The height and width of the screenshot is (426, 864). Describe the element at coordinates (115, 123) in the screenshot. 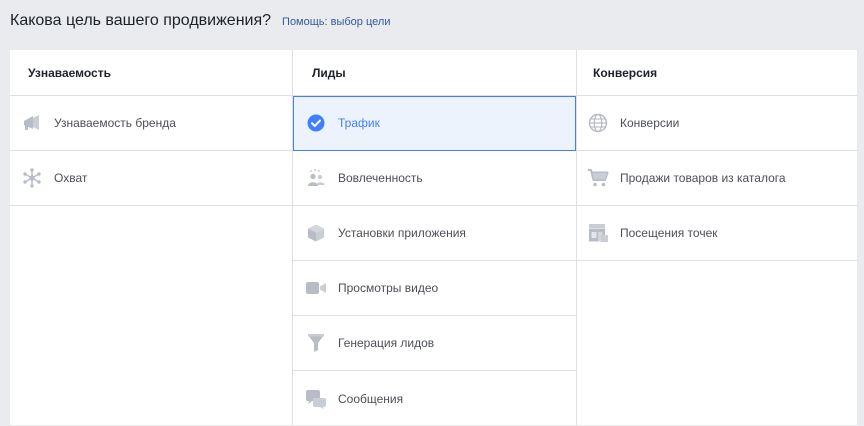

I see `objective-label: Узнаваемость бренда` at that location.